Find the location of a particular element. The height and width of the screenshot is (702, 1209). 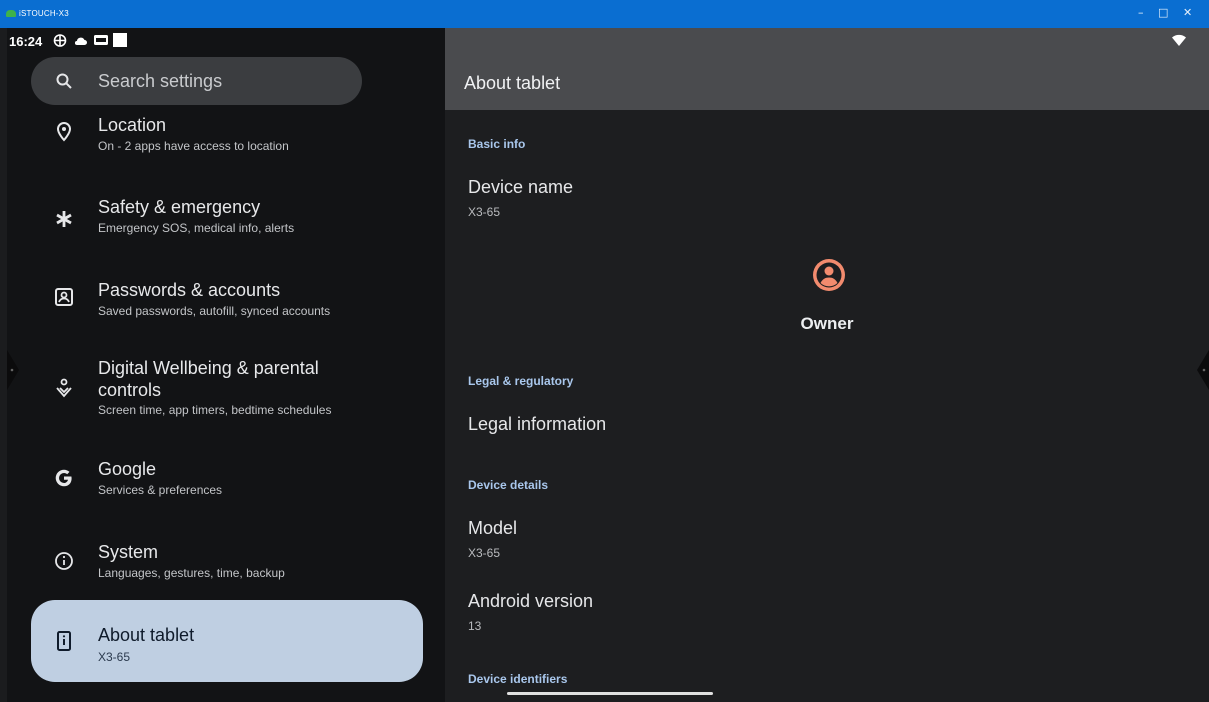

item-subtitle: Languages, gestures, time, backup is located at coordinates (191, 573).